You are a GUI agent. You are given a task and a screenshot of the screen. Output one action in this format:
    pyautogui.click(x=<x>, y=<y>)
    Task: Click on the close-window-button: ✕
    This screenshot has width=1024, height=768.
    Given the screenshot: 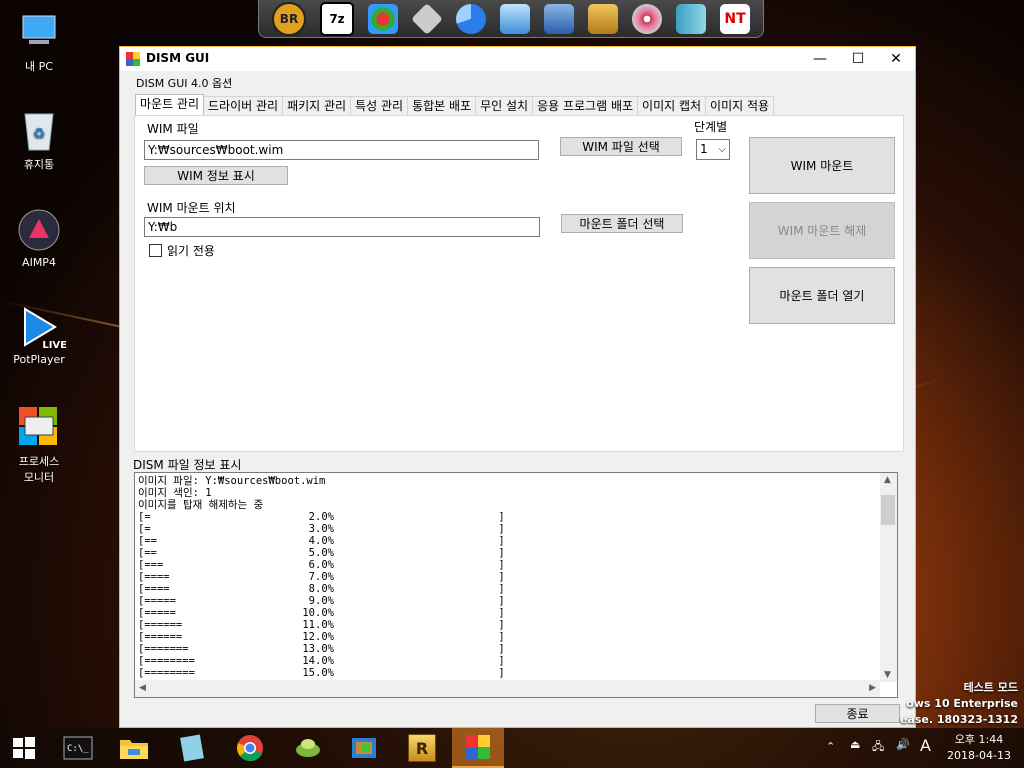 What is the action you would take?
    pyautogui.click(x=896, y=59)
    